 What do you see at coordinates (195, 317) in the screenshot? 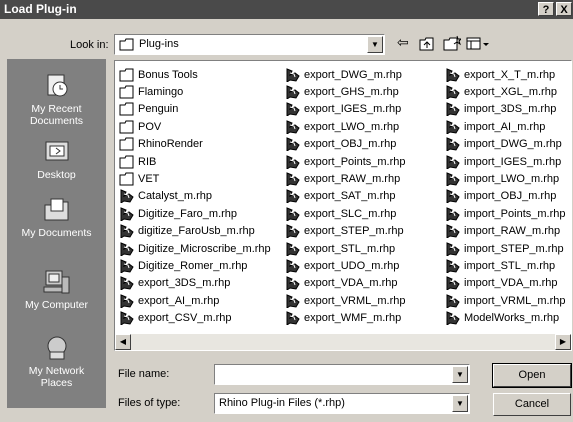
I see `file-item: export_CSV_m.rhp` at bounding box center [195, 317].